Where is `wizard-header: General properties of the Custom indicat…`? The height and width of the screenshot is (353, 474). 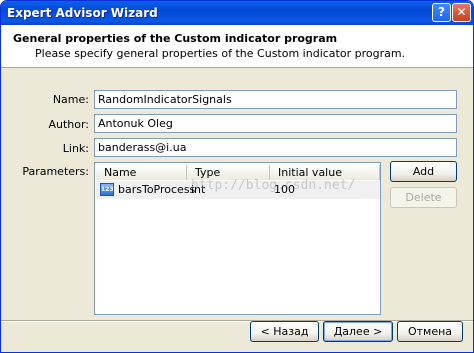
wizard-header: General properties of the Custom indicat… is located at coordinates (237, 46).